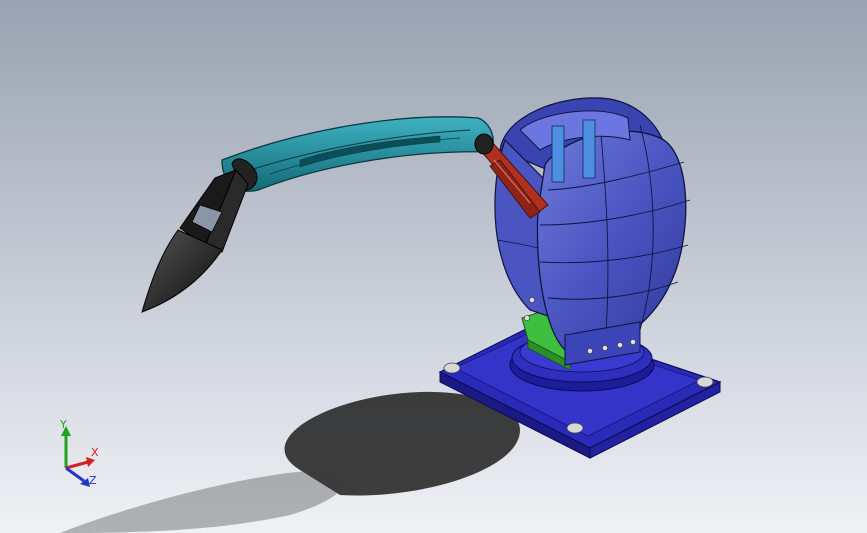 The image size is (867, 533). Describe the element at coordinates (95, 452) in the screenshot. I see `triad-x-label: X` at that location.